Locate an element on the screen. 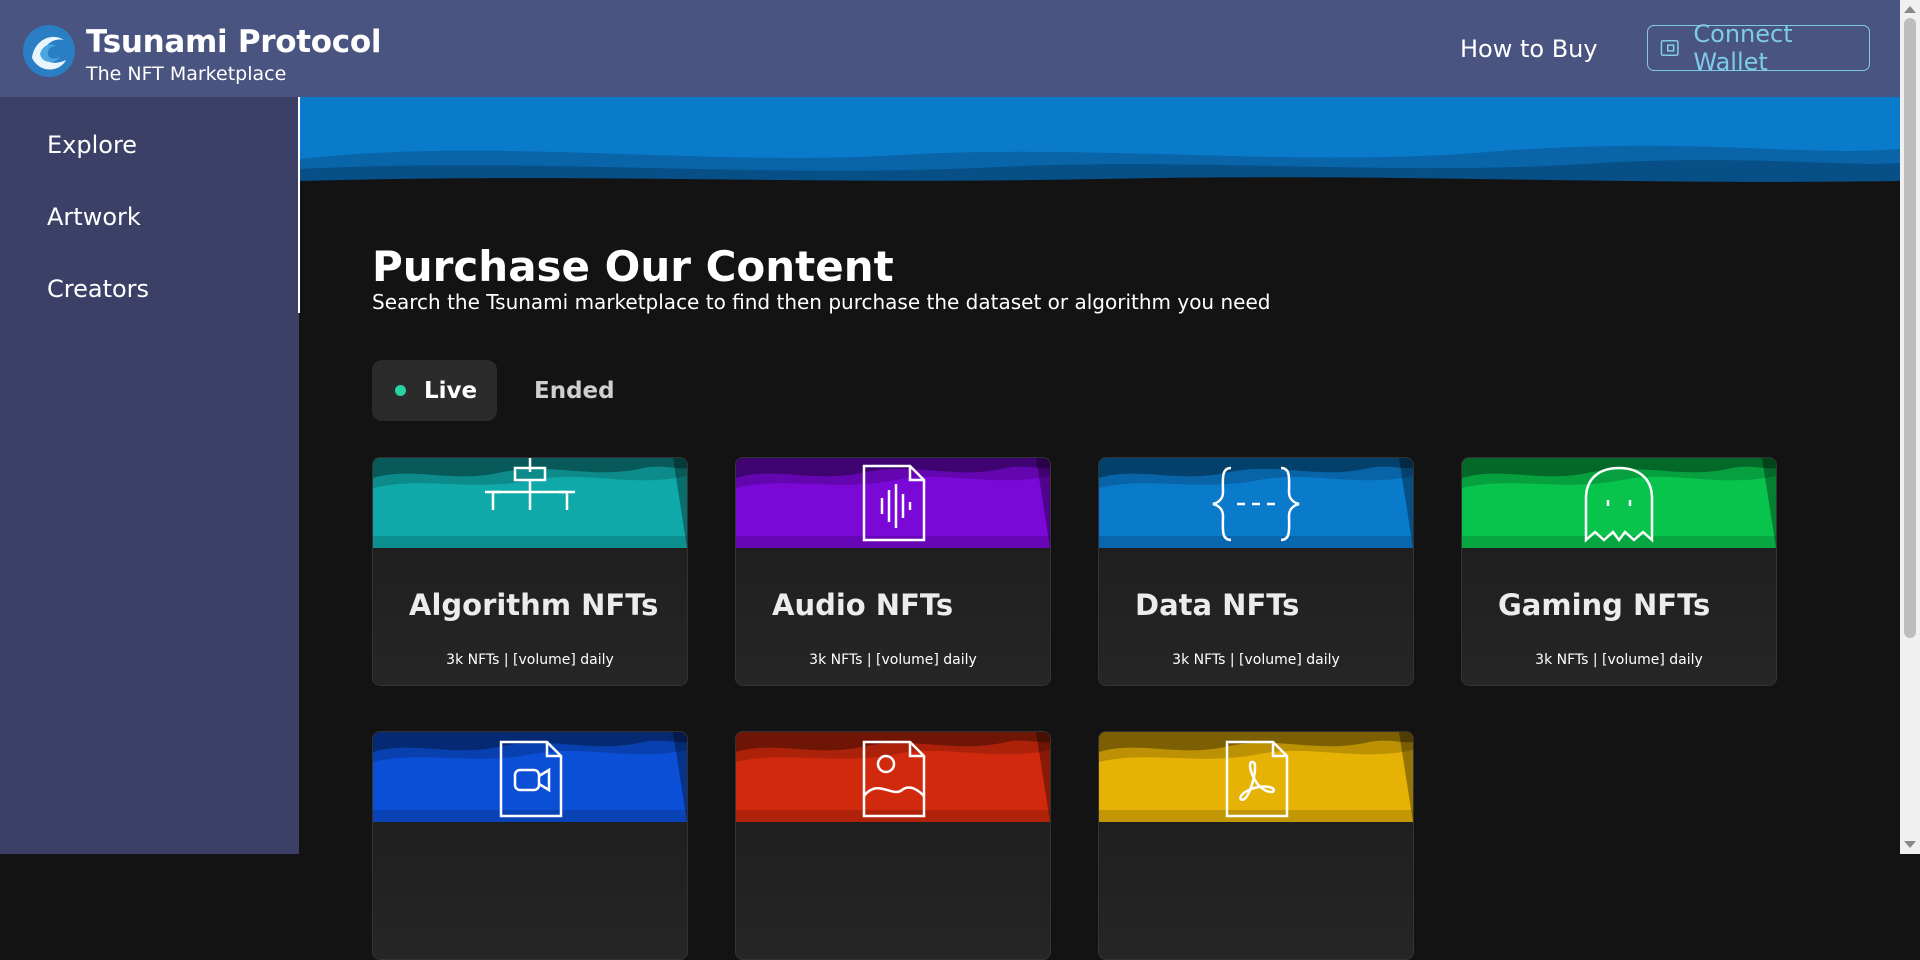  brand-title: Tsunami Protocol is located at coordinates (233, 42).